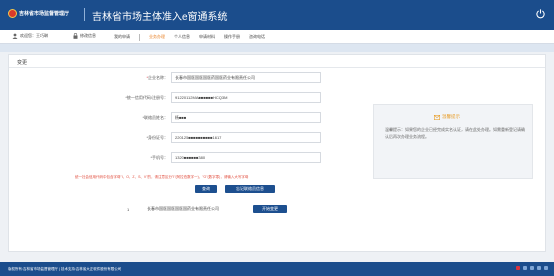  What do you see at coordinates (15, 36) in the screenshot?
I see `user-icon` at bounding box center [15, 36].